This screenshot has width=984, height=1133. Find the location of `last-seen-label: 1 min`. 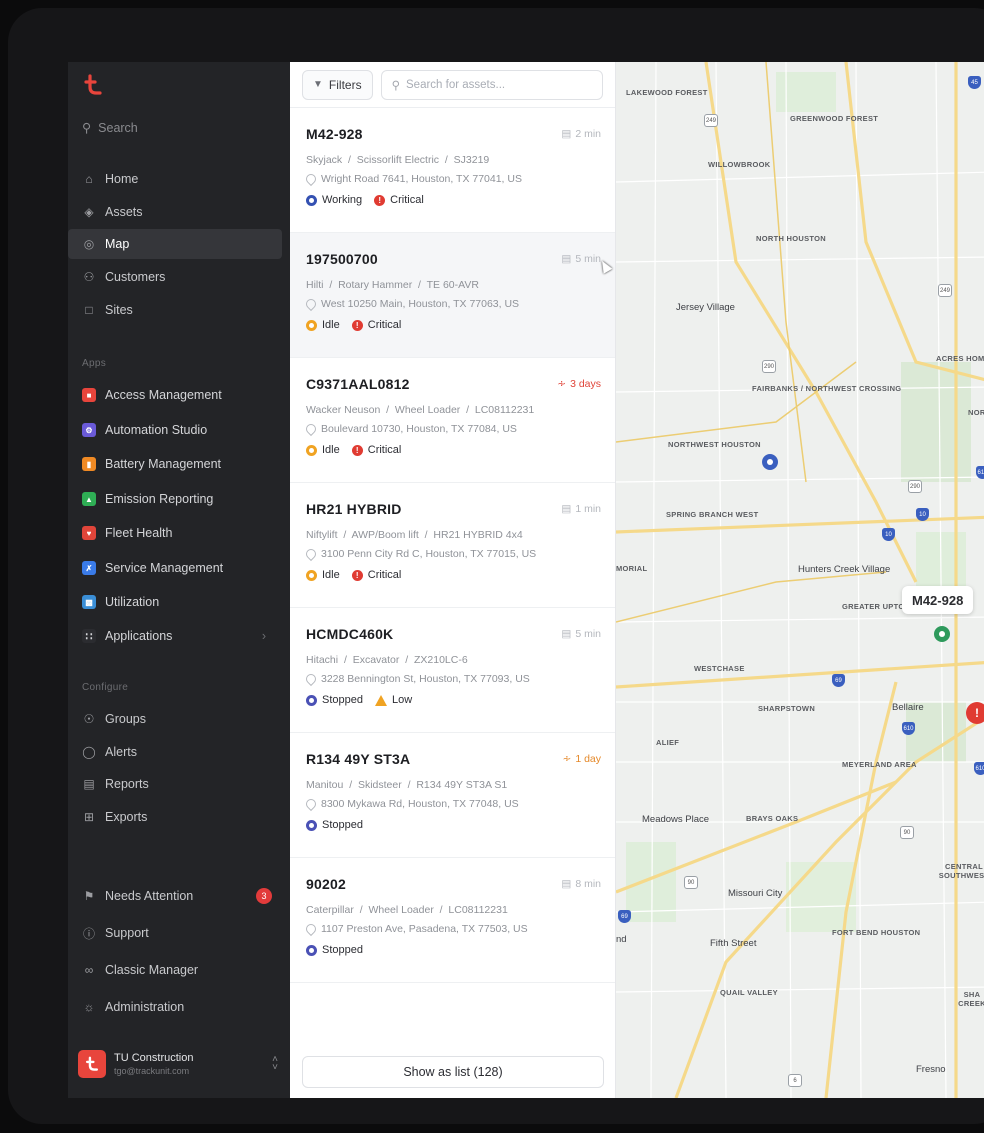

last-seen-label: 1 min is located at coordinates (588, 509).